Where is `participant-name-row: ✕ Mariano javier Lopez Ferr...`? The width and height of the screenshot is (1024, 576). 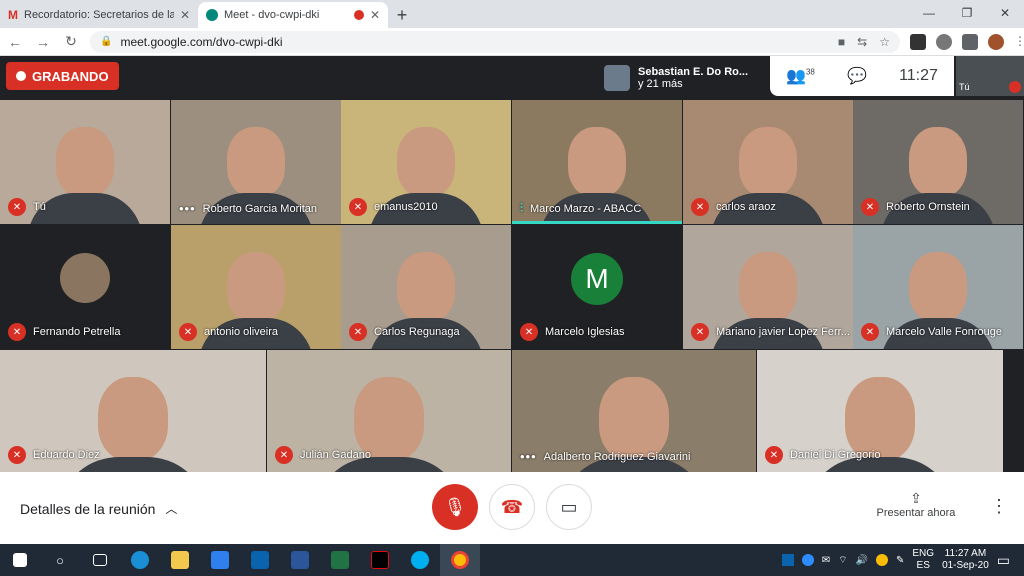 participant-name-row: ✕ Mariano javier Lopez Ferr... is located at coordinates (770, 332).